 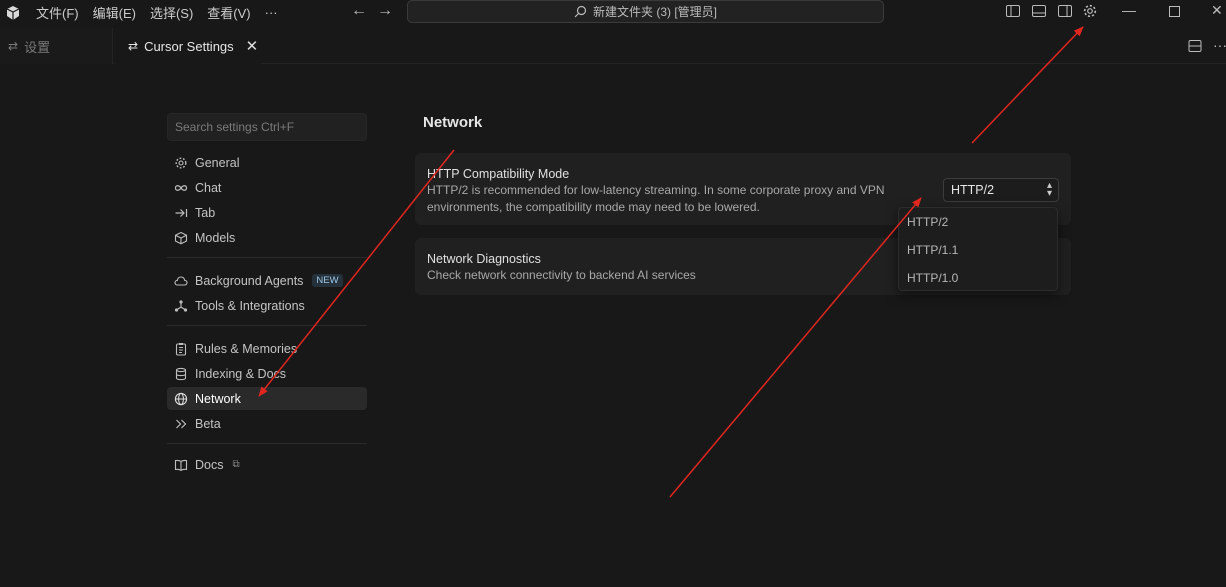 I want to click on dropdown-option-http11: HTTP/1.1, so click(x=932, y=250).